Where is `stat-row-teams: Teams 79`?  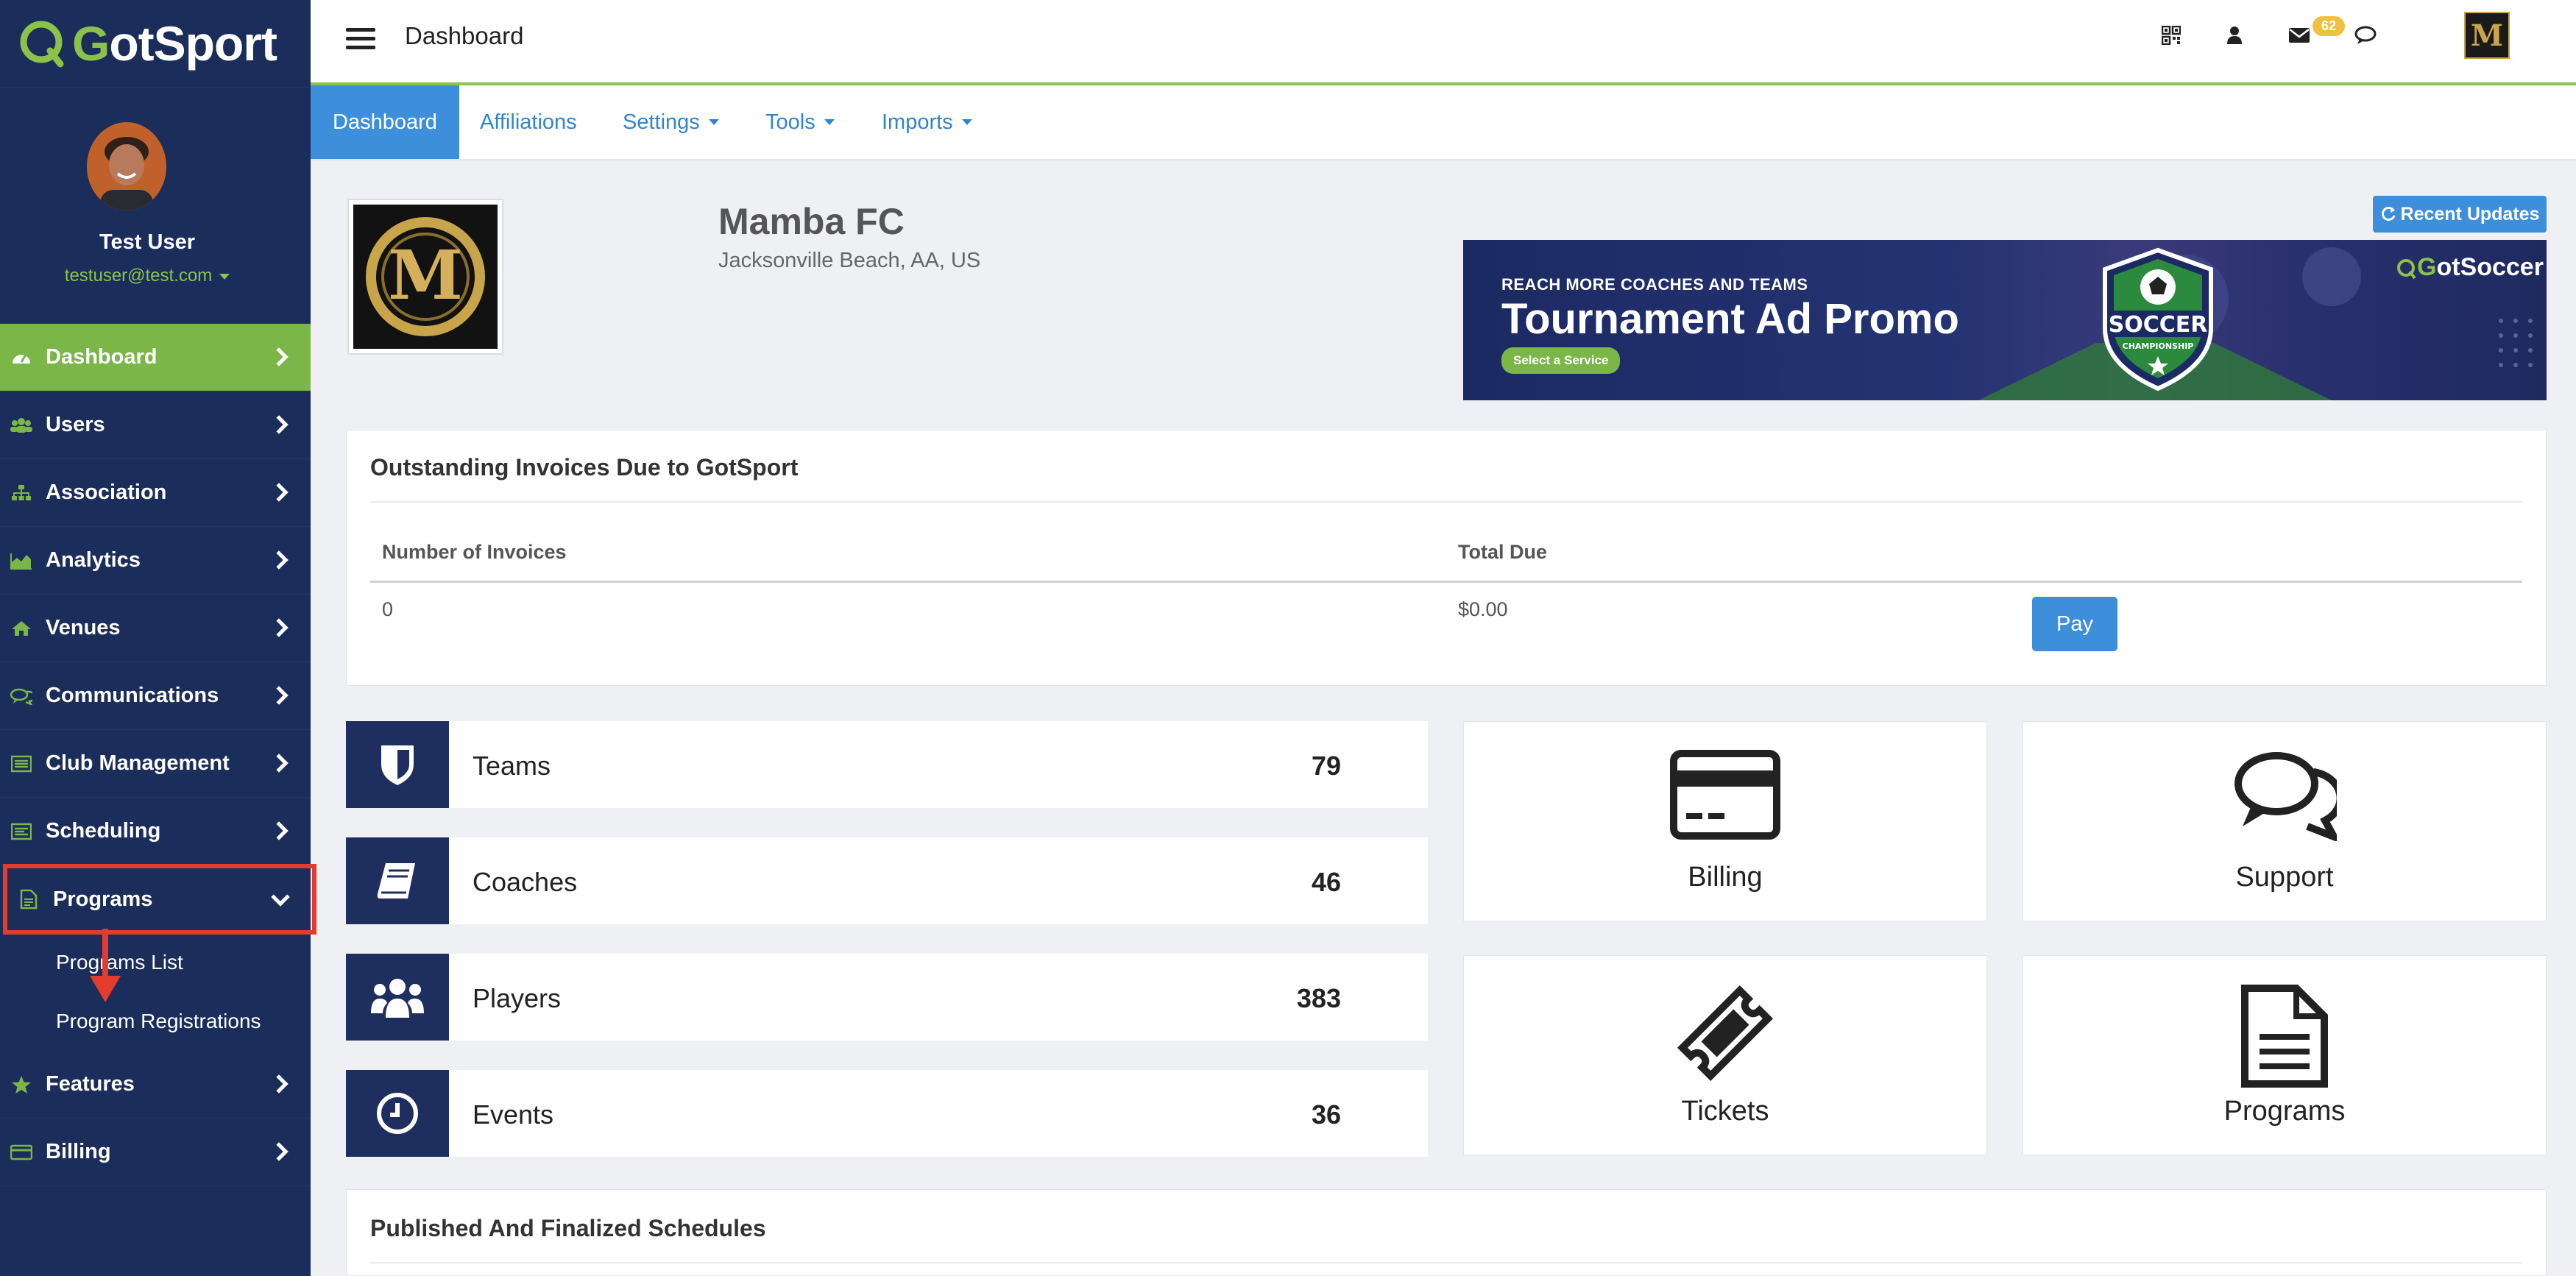
stat-row-teams: Teams 79 is located at coordinates (887, 764).